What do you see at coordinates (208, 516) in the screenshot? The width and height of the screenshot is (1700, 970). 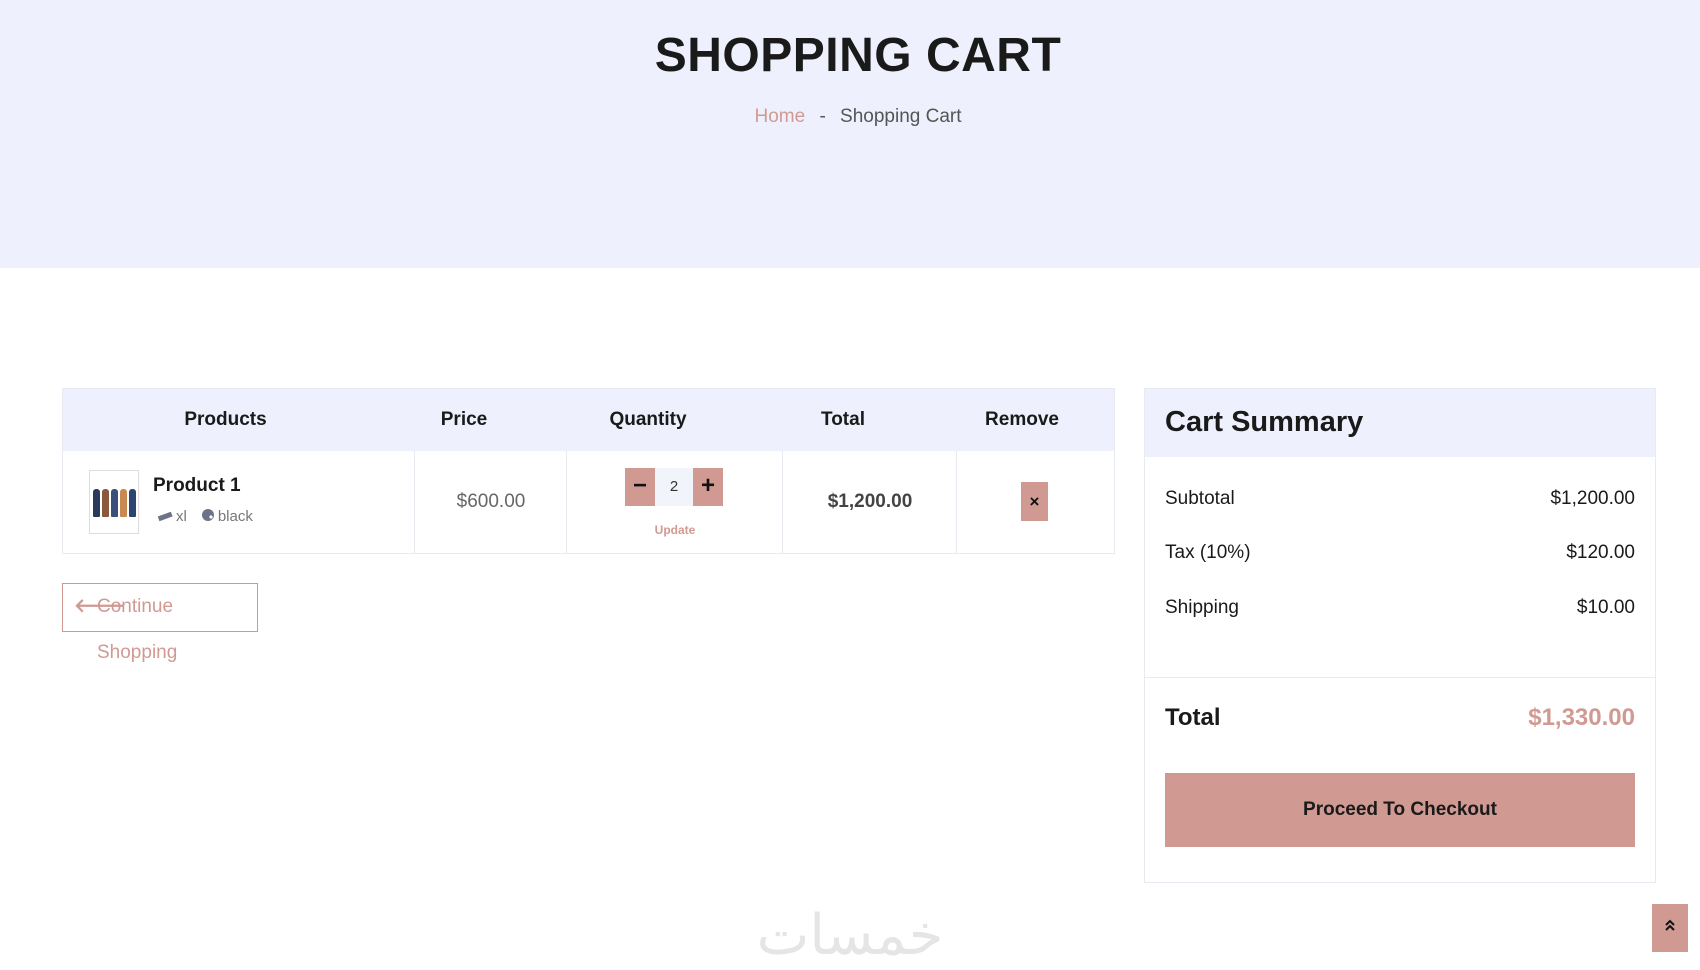 I see `palette-icon` at bounding box center [208, 516].